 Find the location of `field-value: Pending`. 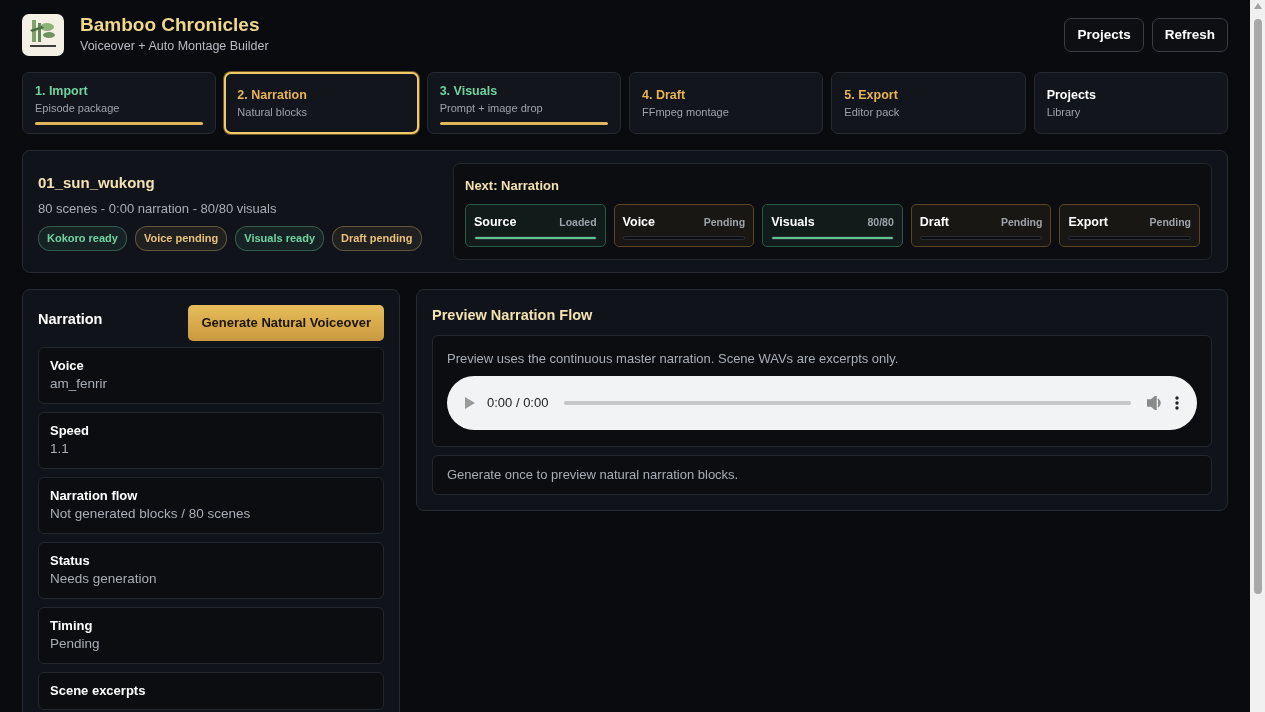

field-value: Pending is located at coordinates (75, 644).